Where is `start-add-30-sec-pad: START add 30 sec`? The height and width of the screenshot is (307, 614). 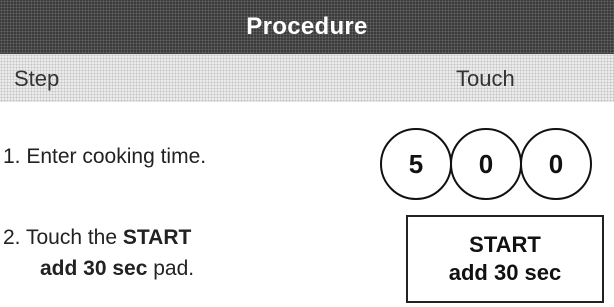 start-add-30-sec-pad: START add 30 sec is located at coordinates (505, 259).